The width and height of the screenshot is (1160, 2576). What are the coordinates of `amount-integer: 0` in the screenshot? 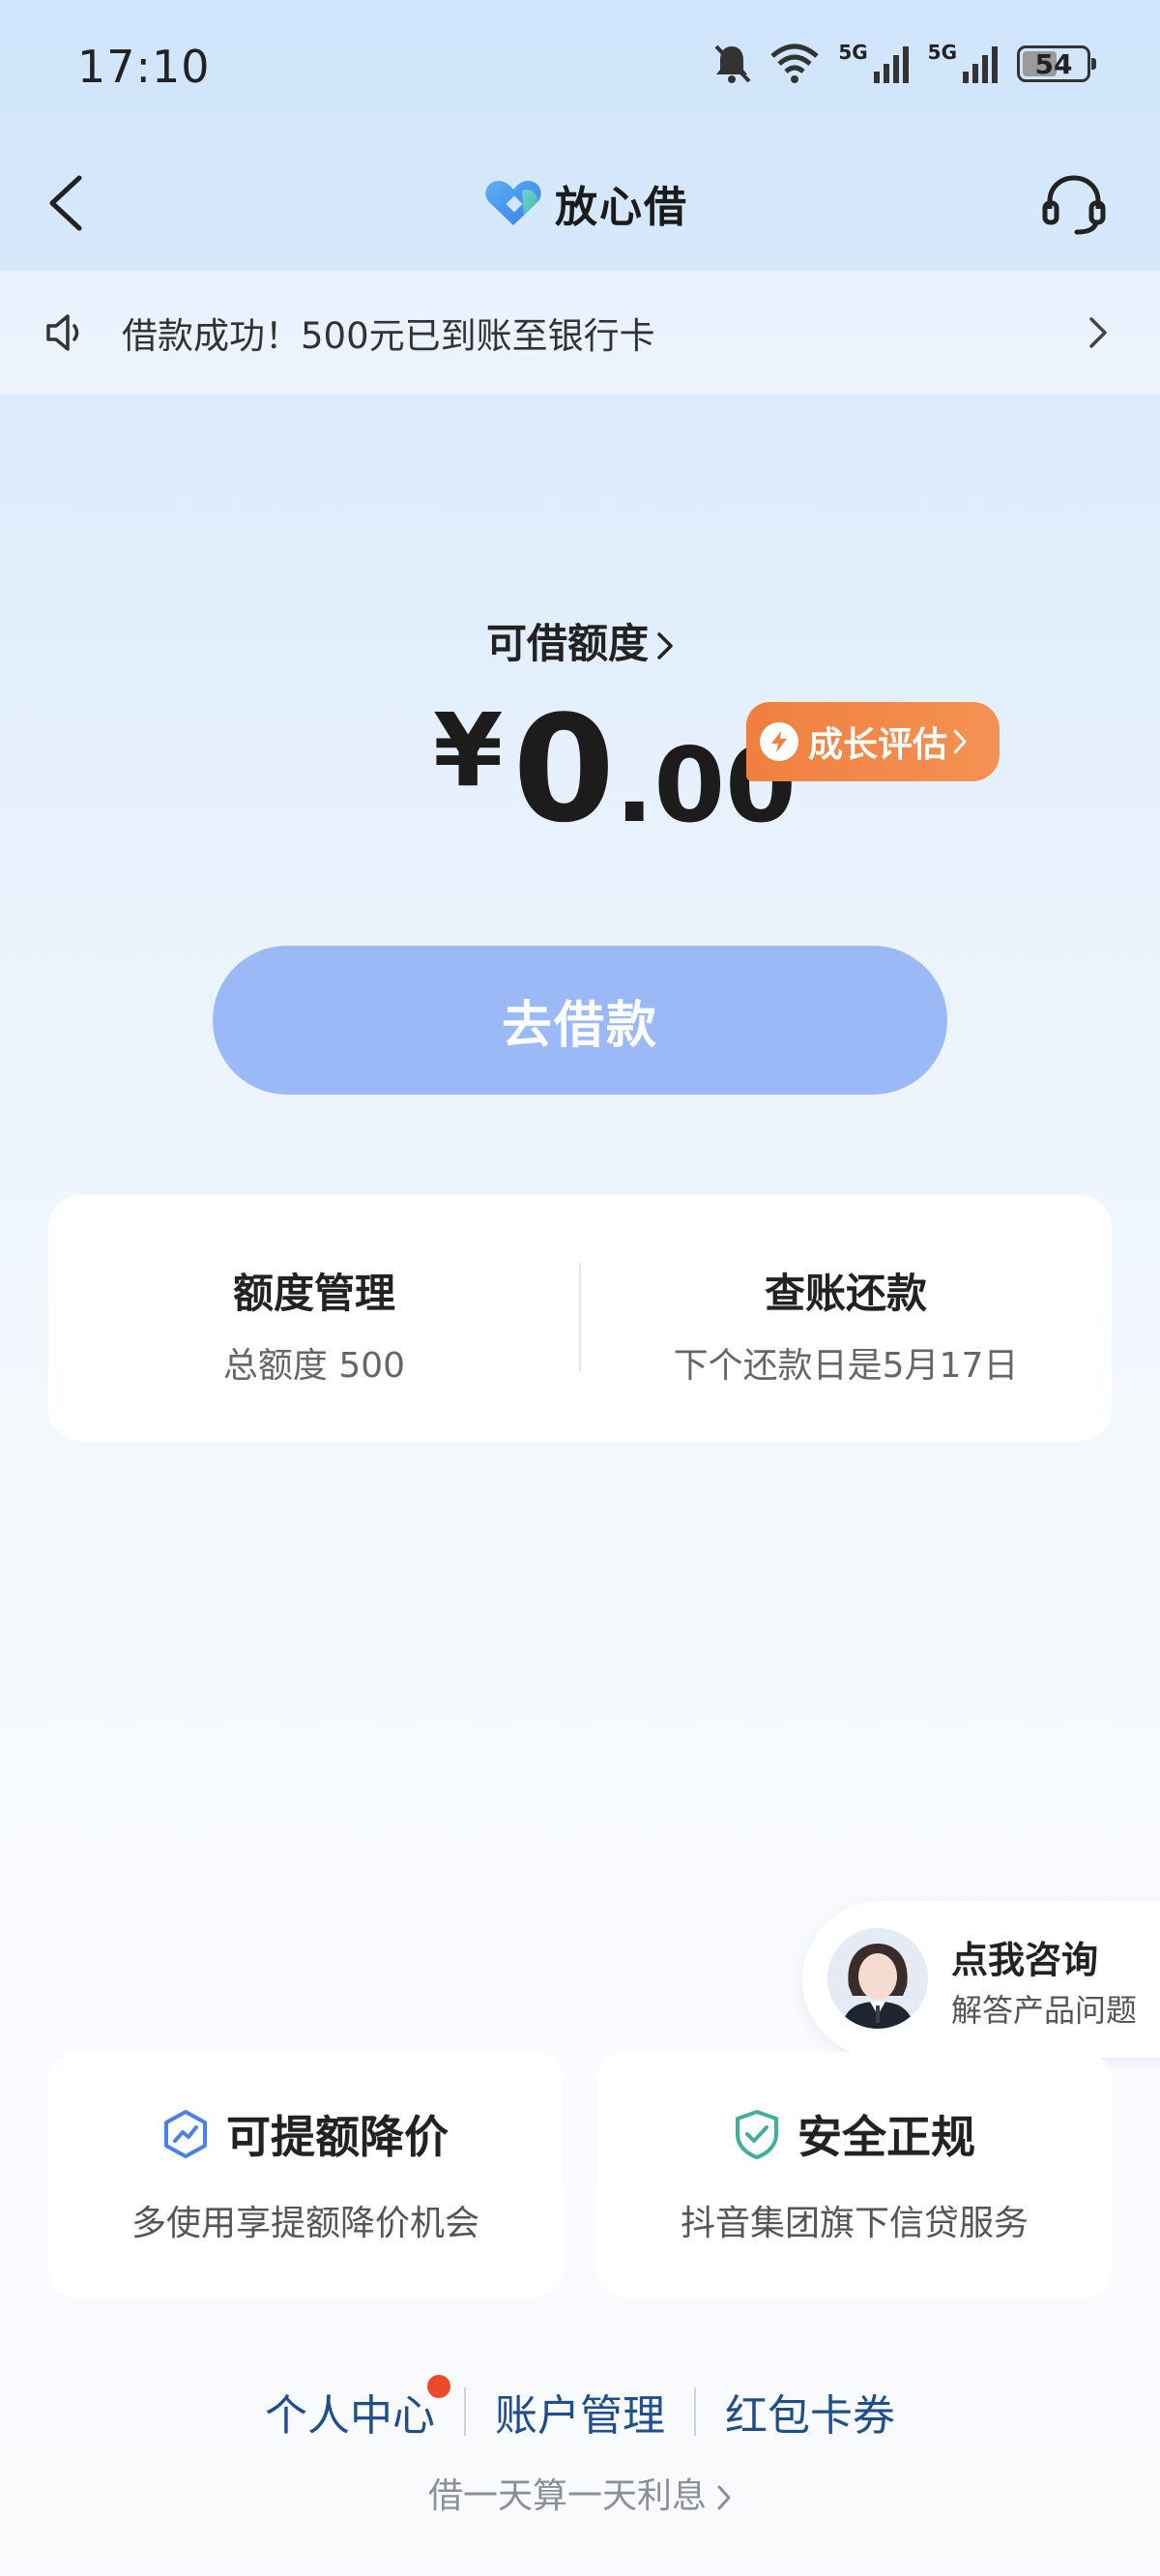 It's located at (564, 769).